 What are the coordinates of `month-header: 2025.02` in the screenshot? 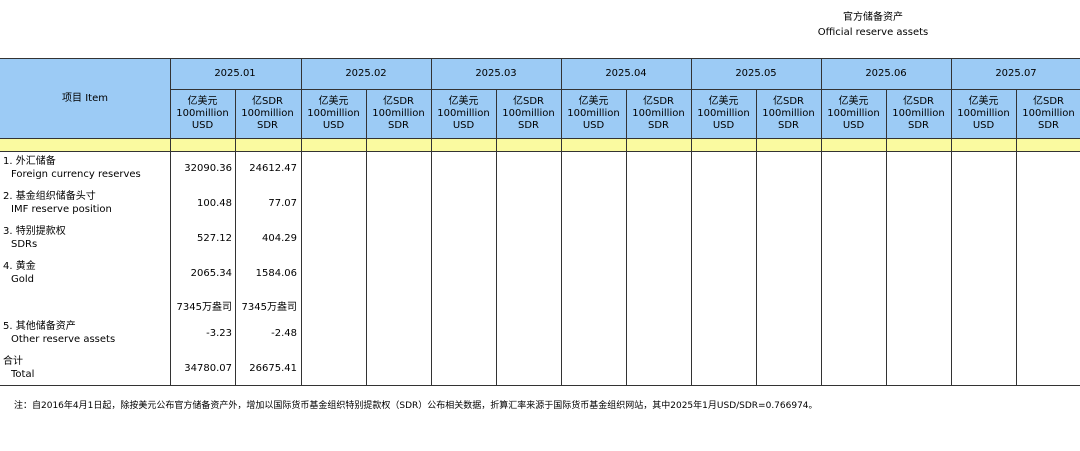 It's located at (366, 73).